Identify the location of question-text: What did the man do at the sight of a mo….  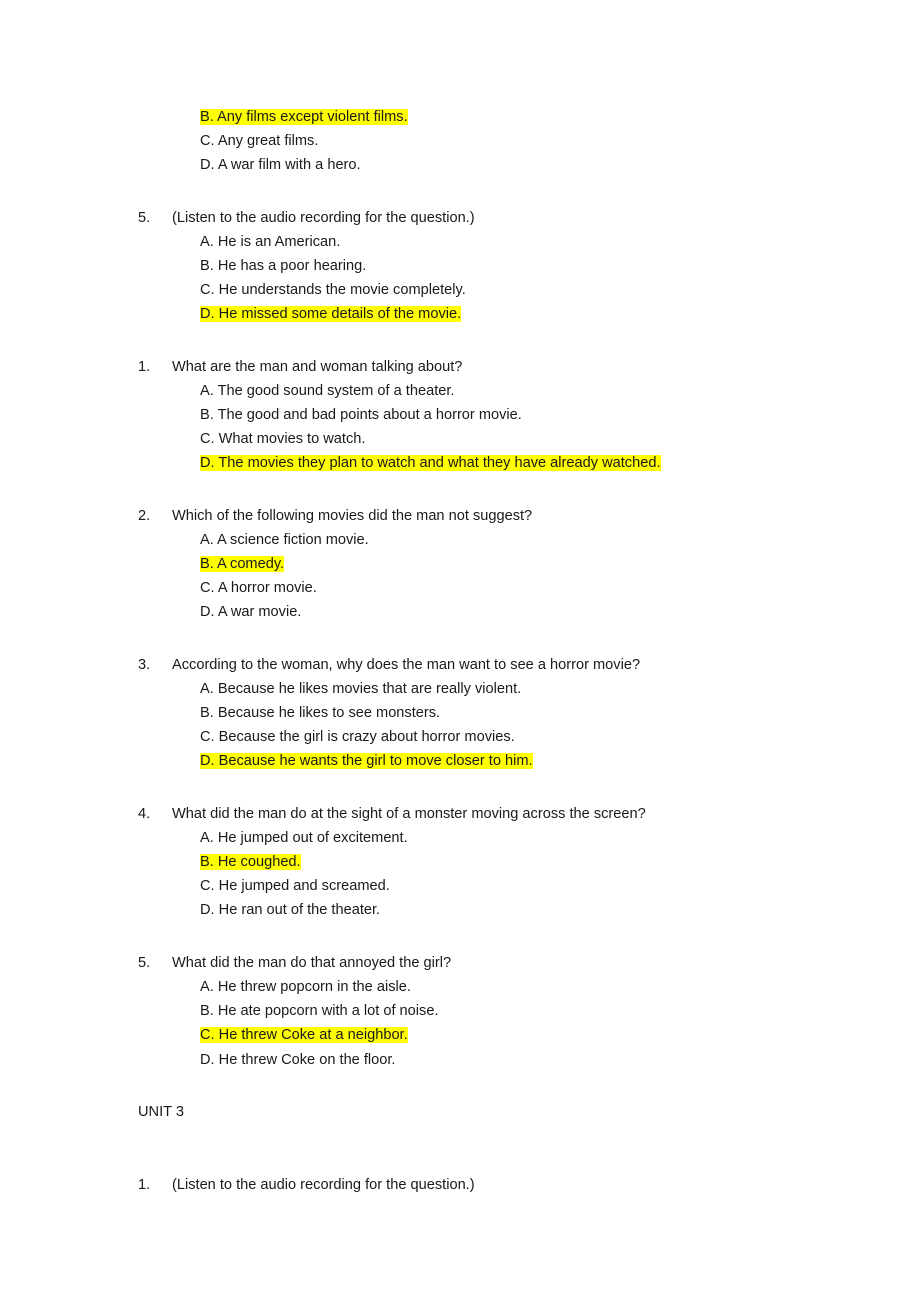
(409, 813).